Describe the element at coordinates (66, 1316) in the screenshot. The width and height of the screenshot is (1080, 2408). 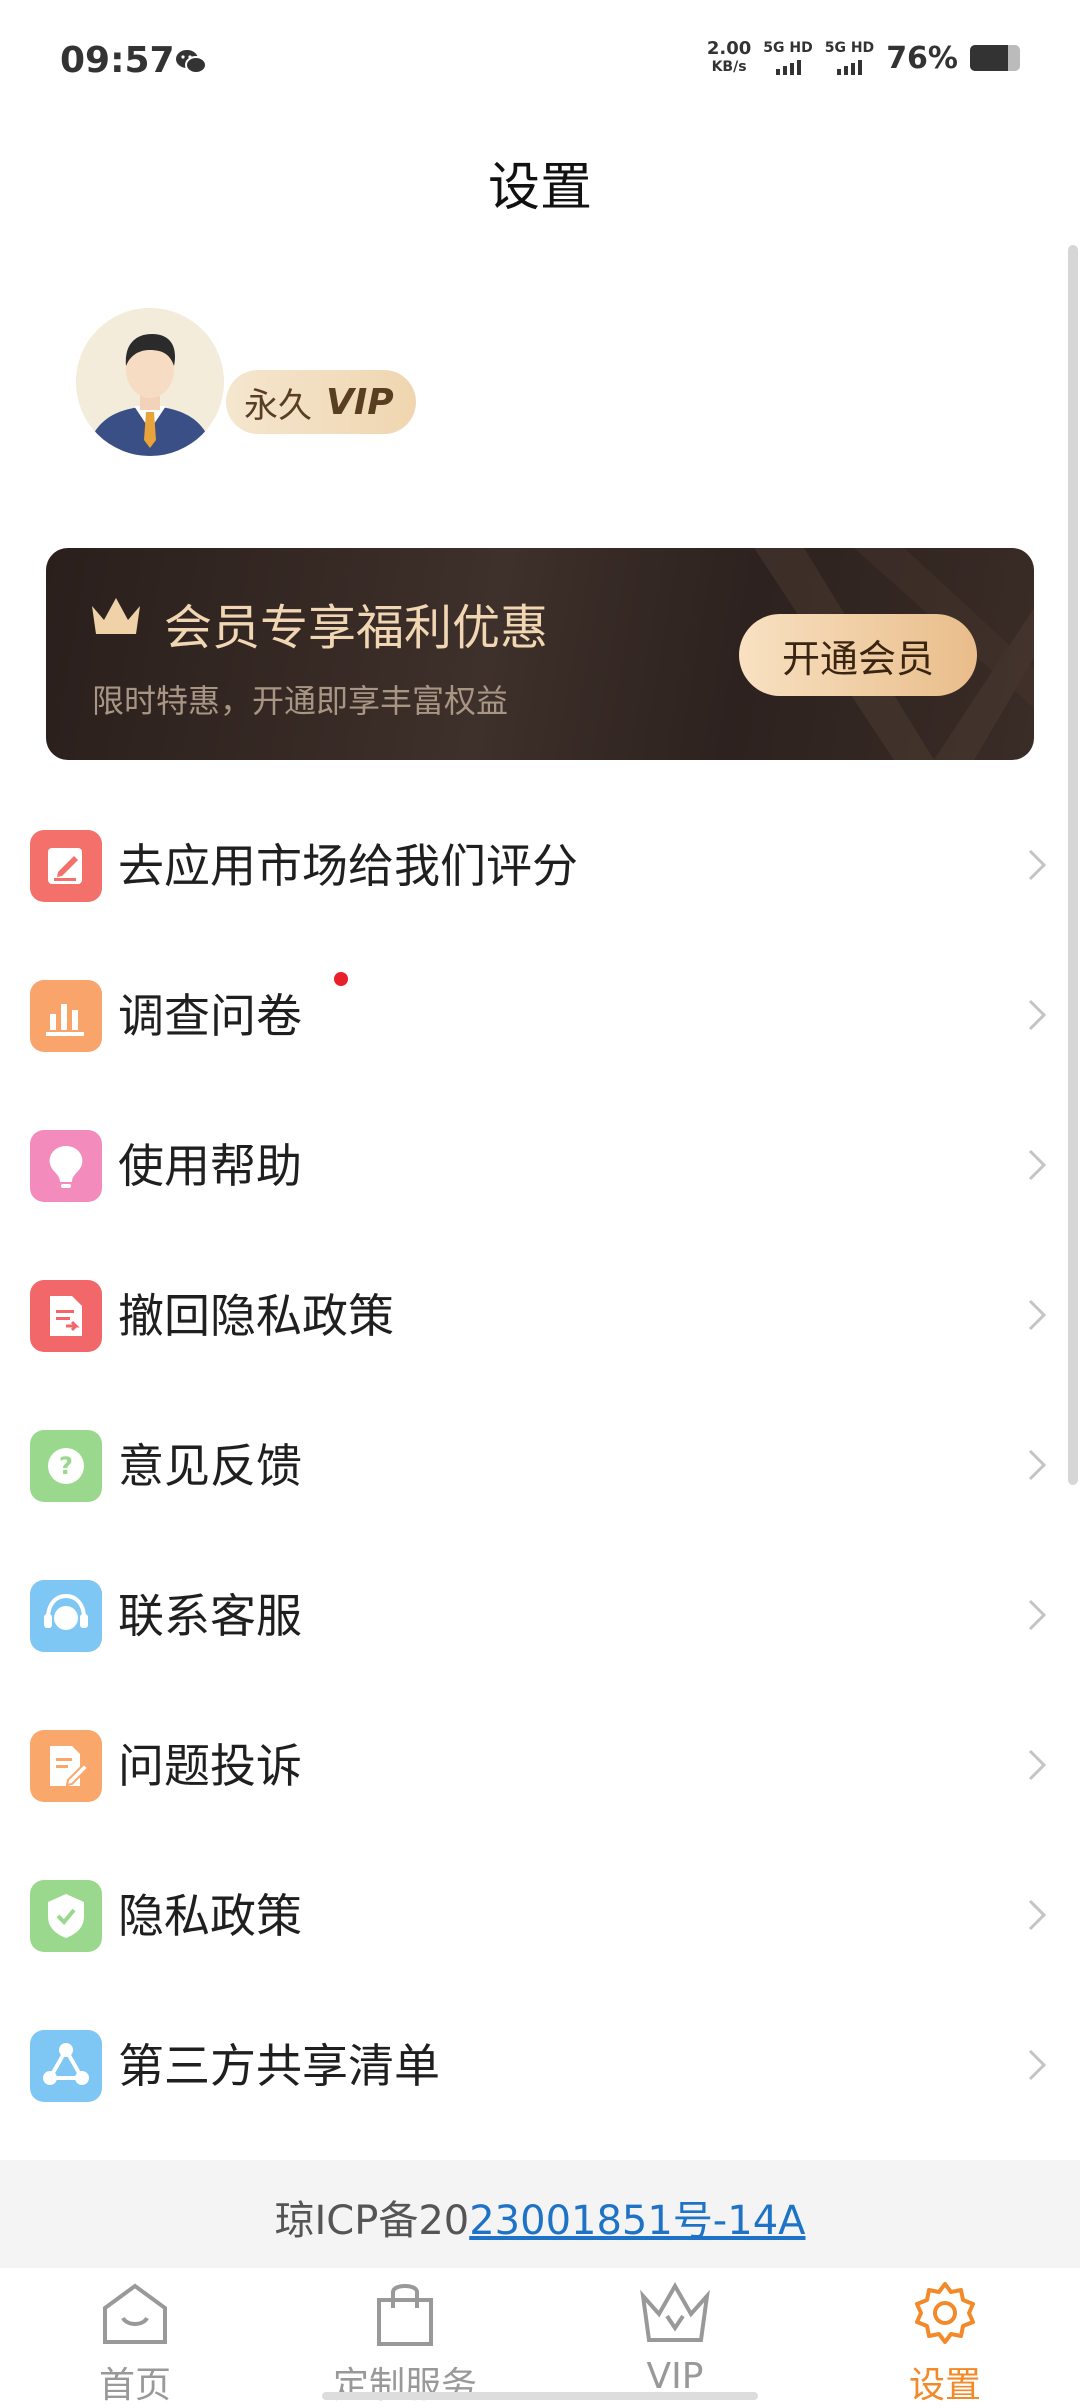
I see `document-return-icon` at that location.